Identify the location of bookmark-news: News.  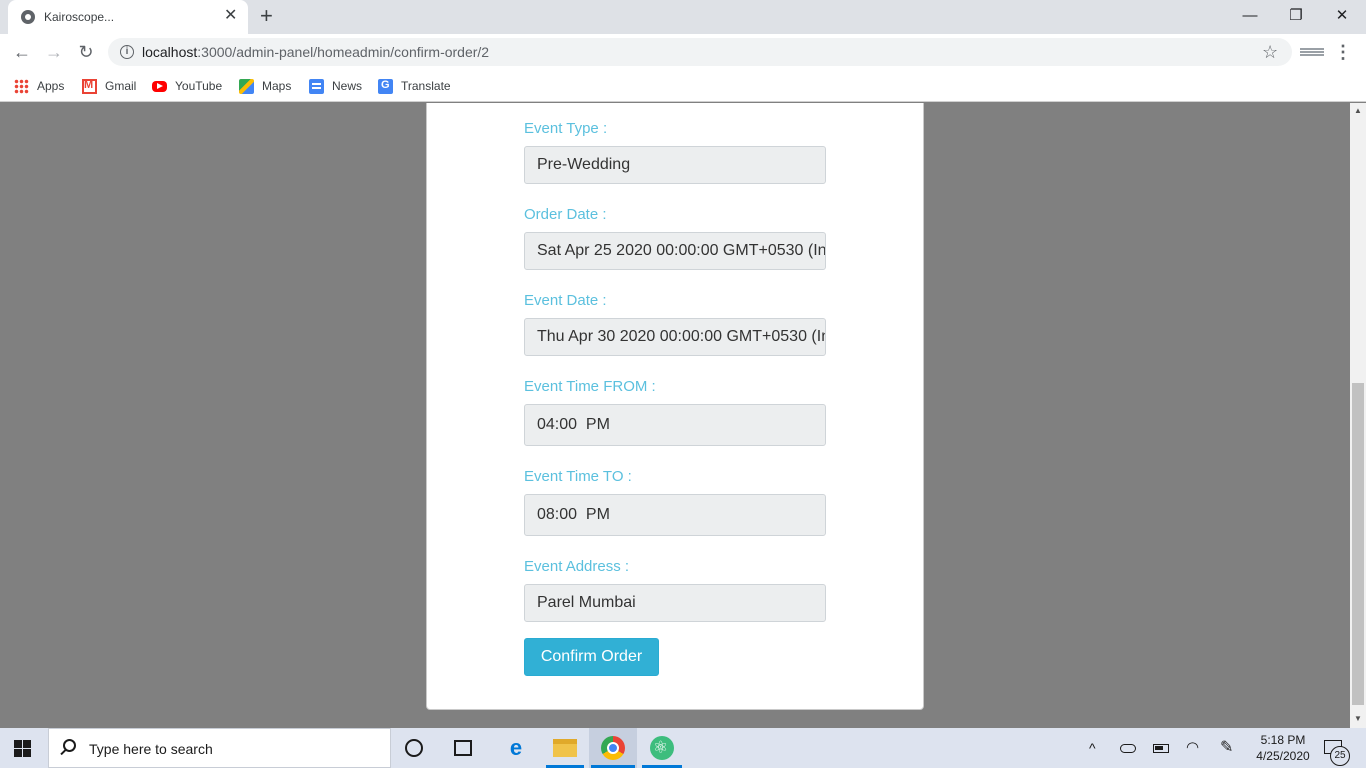
(335, 86).